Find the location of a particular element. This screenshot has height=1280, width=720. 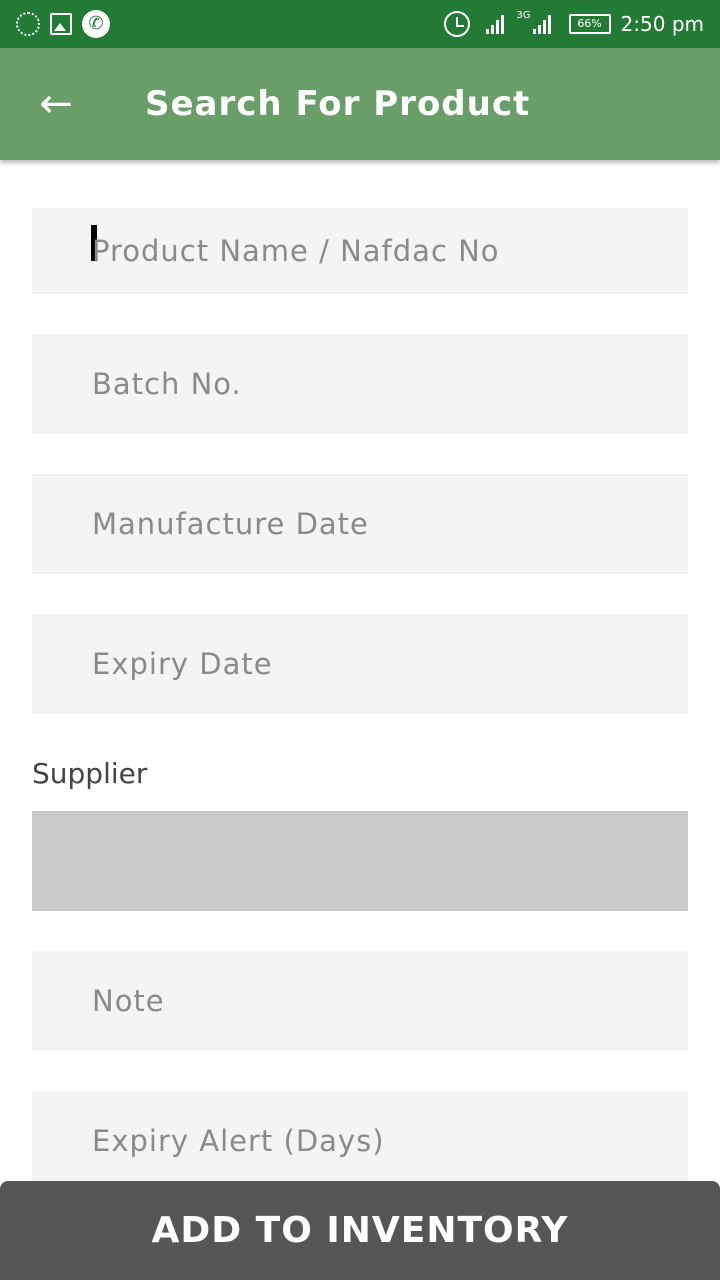

expiry-date-input: Expiry Date is located at coordinates (360, 664).